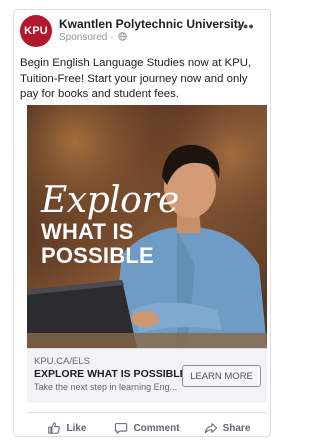  I want to click on avatar: KPU, so click(36, 31).